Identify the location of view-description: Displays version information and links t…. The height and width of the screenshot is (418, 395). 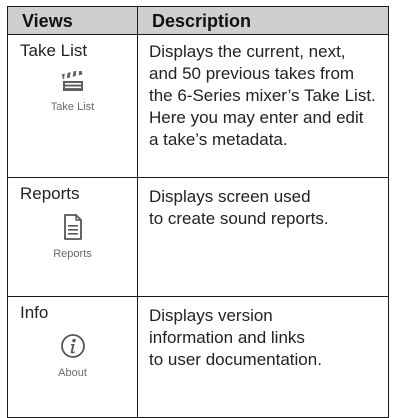
(235, 337).